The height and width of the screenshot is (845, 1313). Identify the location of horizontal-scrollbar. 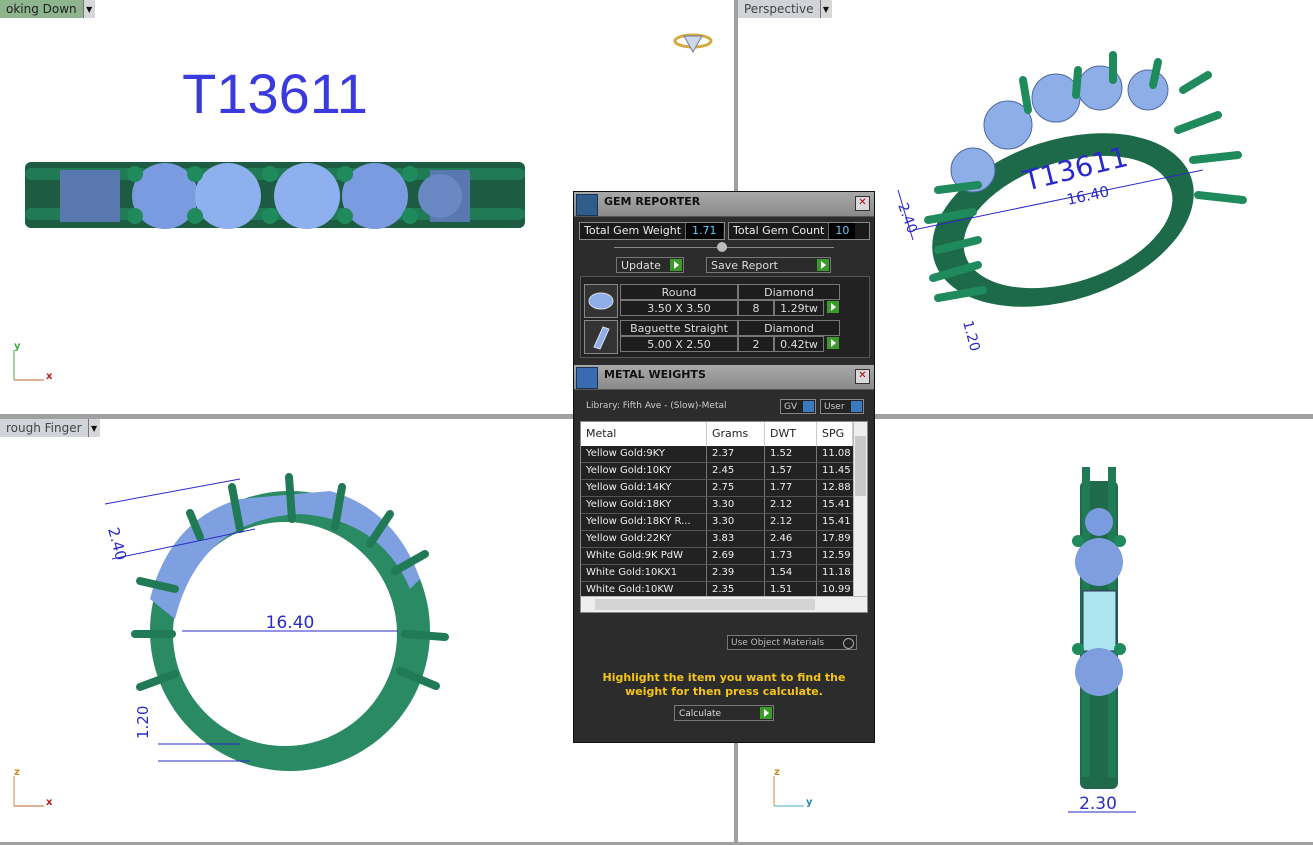
(724, 604).